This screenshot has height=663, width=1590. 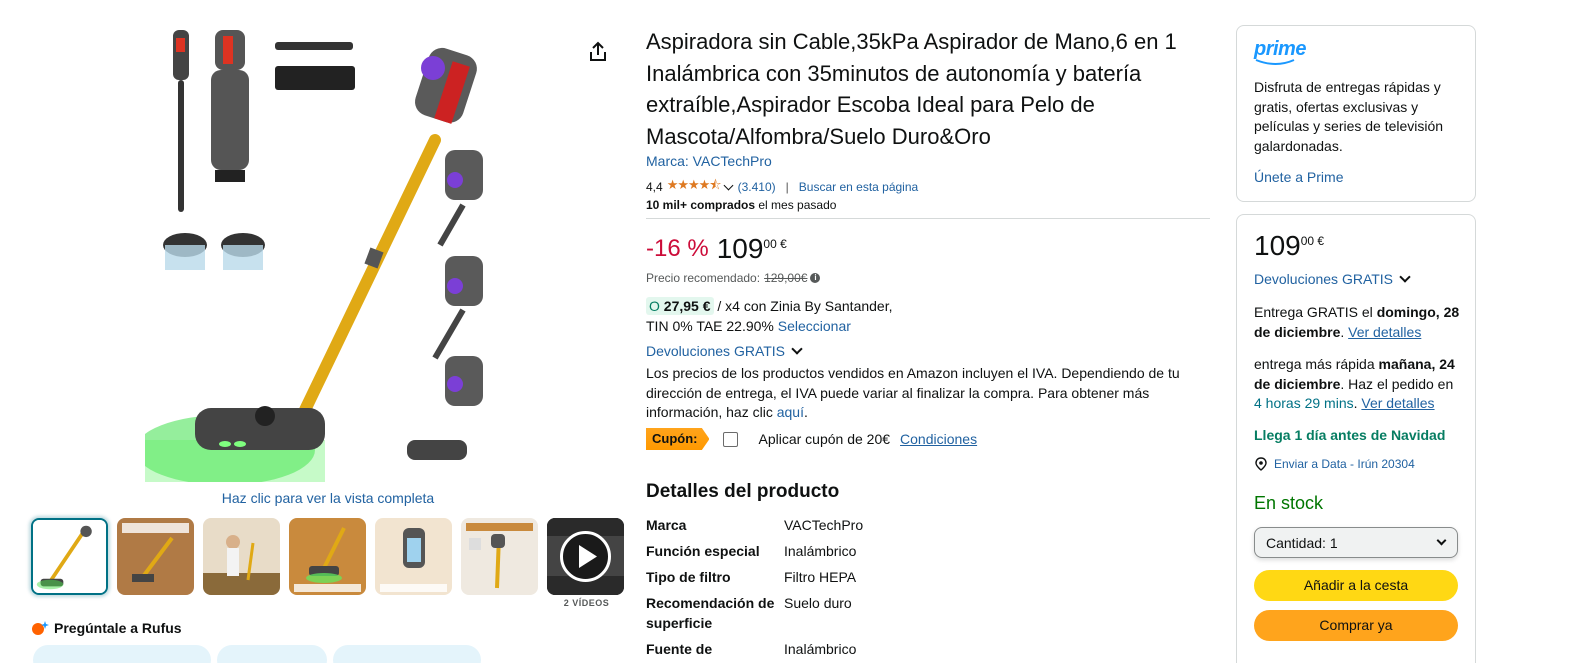 What do you see at coordinates (328, 498) in the screenshot?
I see `zoom-hint-link: Haz clic para ver la vista completa` at bounding box center [328, 498].